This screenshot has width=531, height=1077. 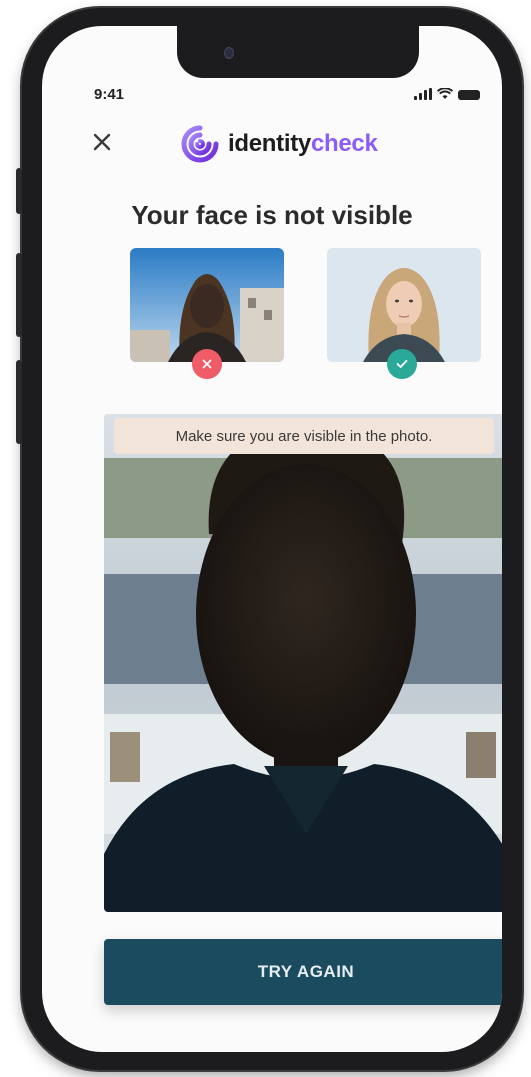 What do you see at coordinates (404, 305) in the screenshot?
I see `good-example-photo` at bounding box center [404, 305].